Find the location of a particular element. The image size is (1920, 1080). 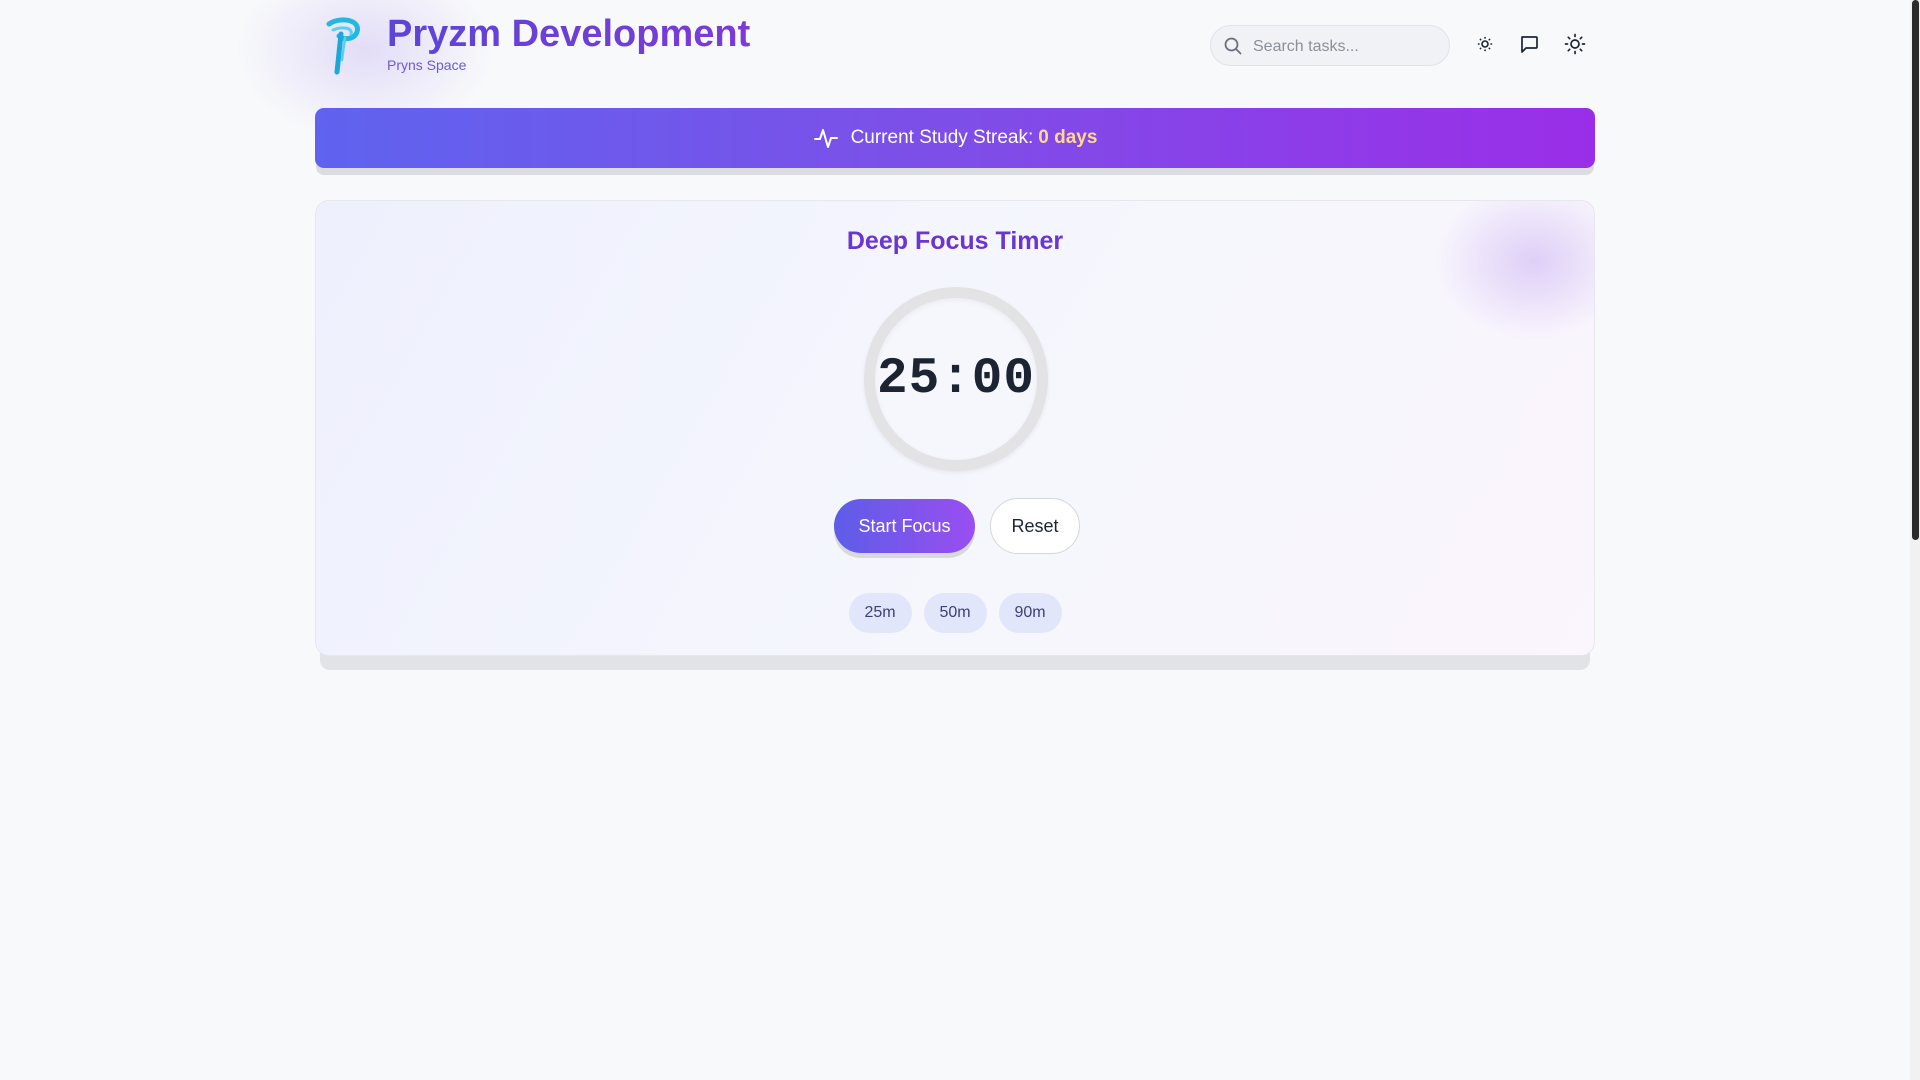

study-streak-banner: Current Study Streak: 0 days is located at coordinates (955, 138).